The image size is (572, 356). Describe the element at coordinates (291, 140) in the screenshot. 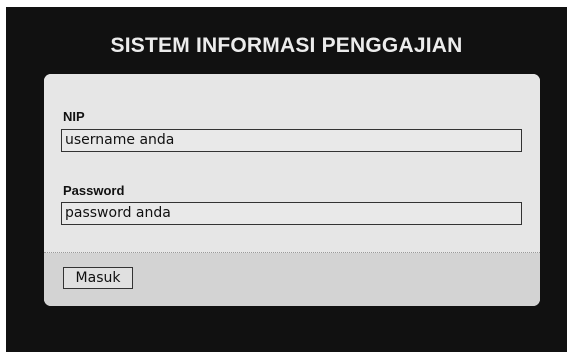

I see `nip-input` at that location.